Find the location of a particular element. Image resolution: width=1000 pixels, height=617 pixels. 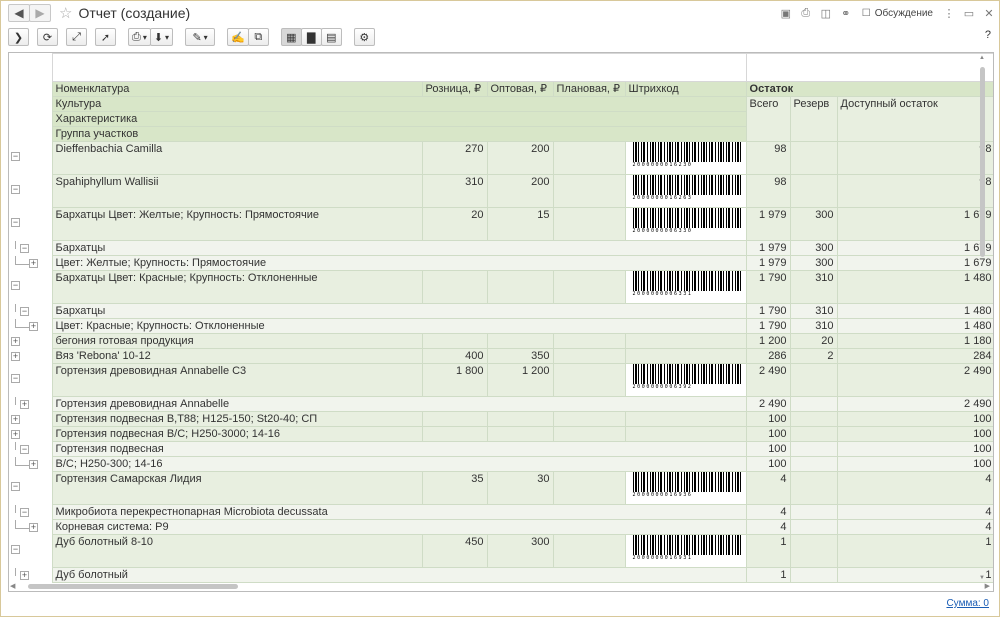

vertical-scrollbar: ▲ ▼ is located at coordinates (983, 322).